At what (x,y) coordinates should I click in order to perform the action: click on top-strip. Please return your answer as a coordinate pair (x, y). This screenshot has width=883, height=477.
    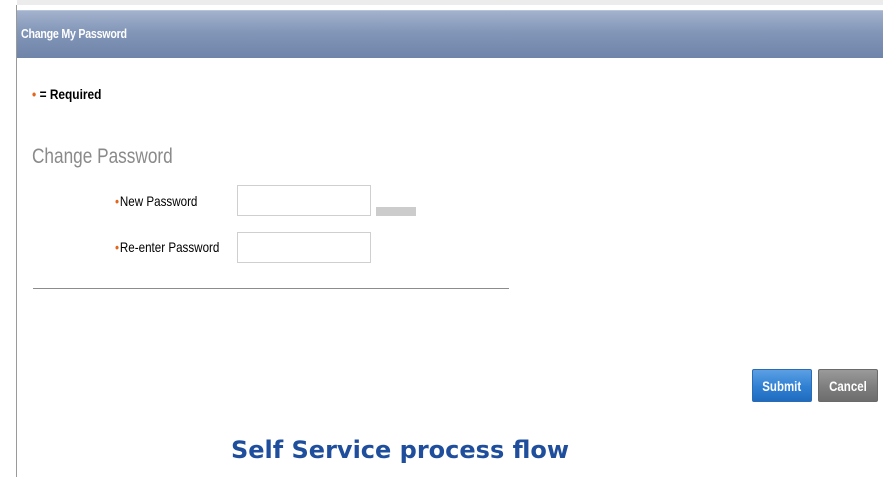
    Looking at the image, I should click on (450, 2).